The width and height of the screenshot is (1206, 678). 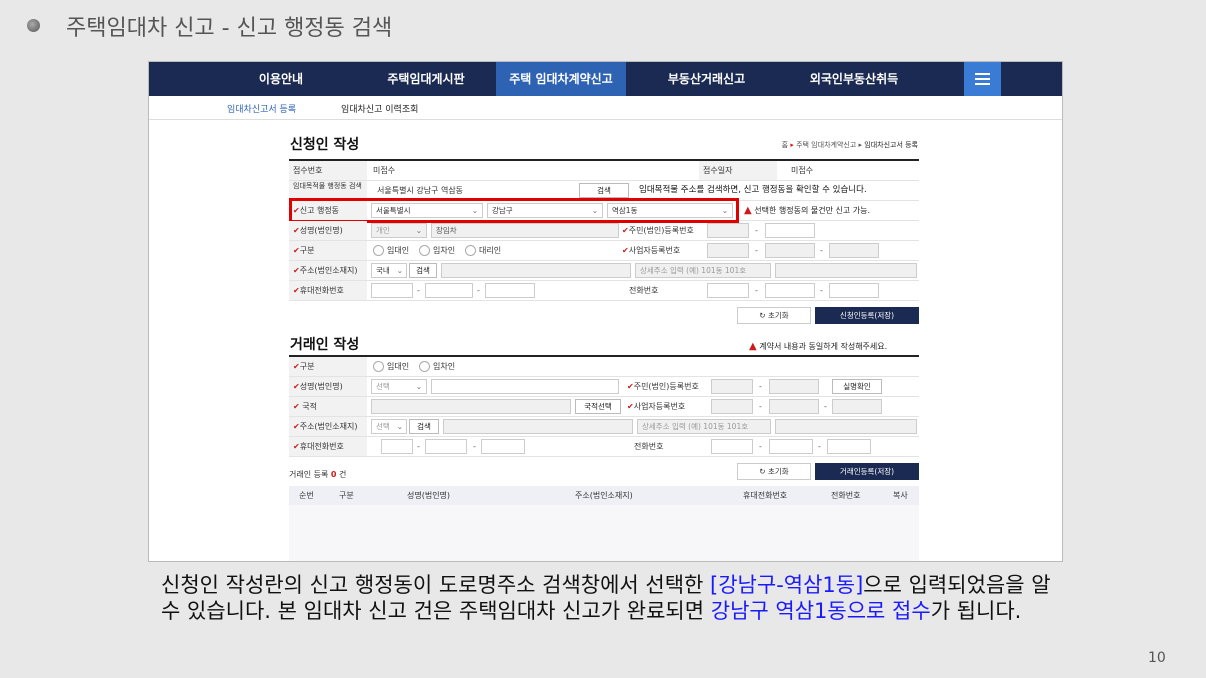 I want to click on trader-name-type-select: 선택 ⌄, so click(x=399, y=386).